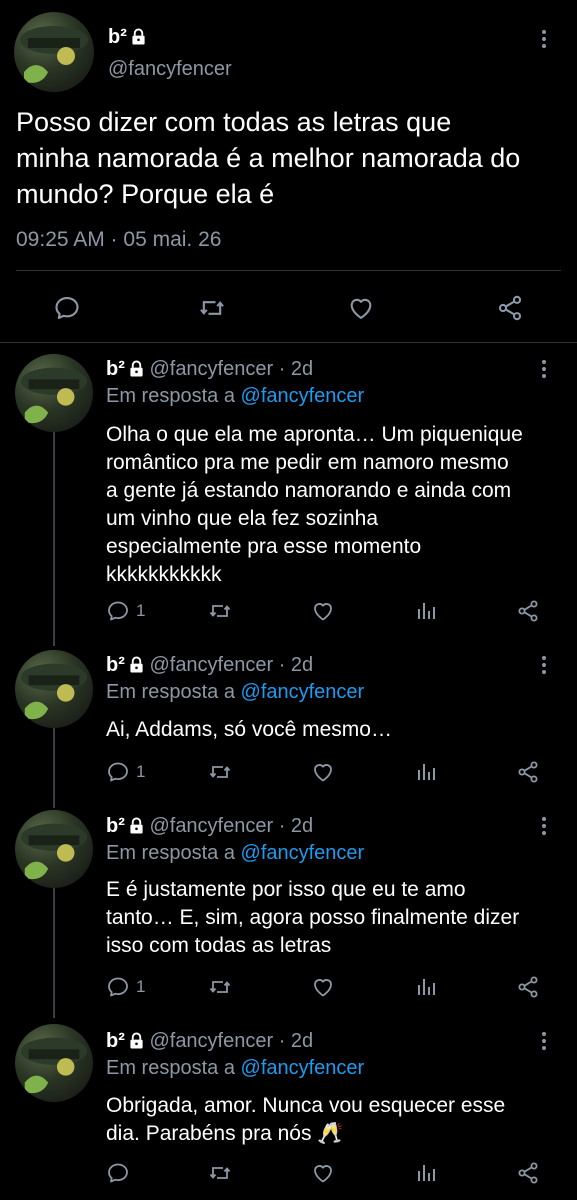  Describe the element at coordinates (170, 69) in the screenshot. I see `handle: @fancyfencer` at that location.